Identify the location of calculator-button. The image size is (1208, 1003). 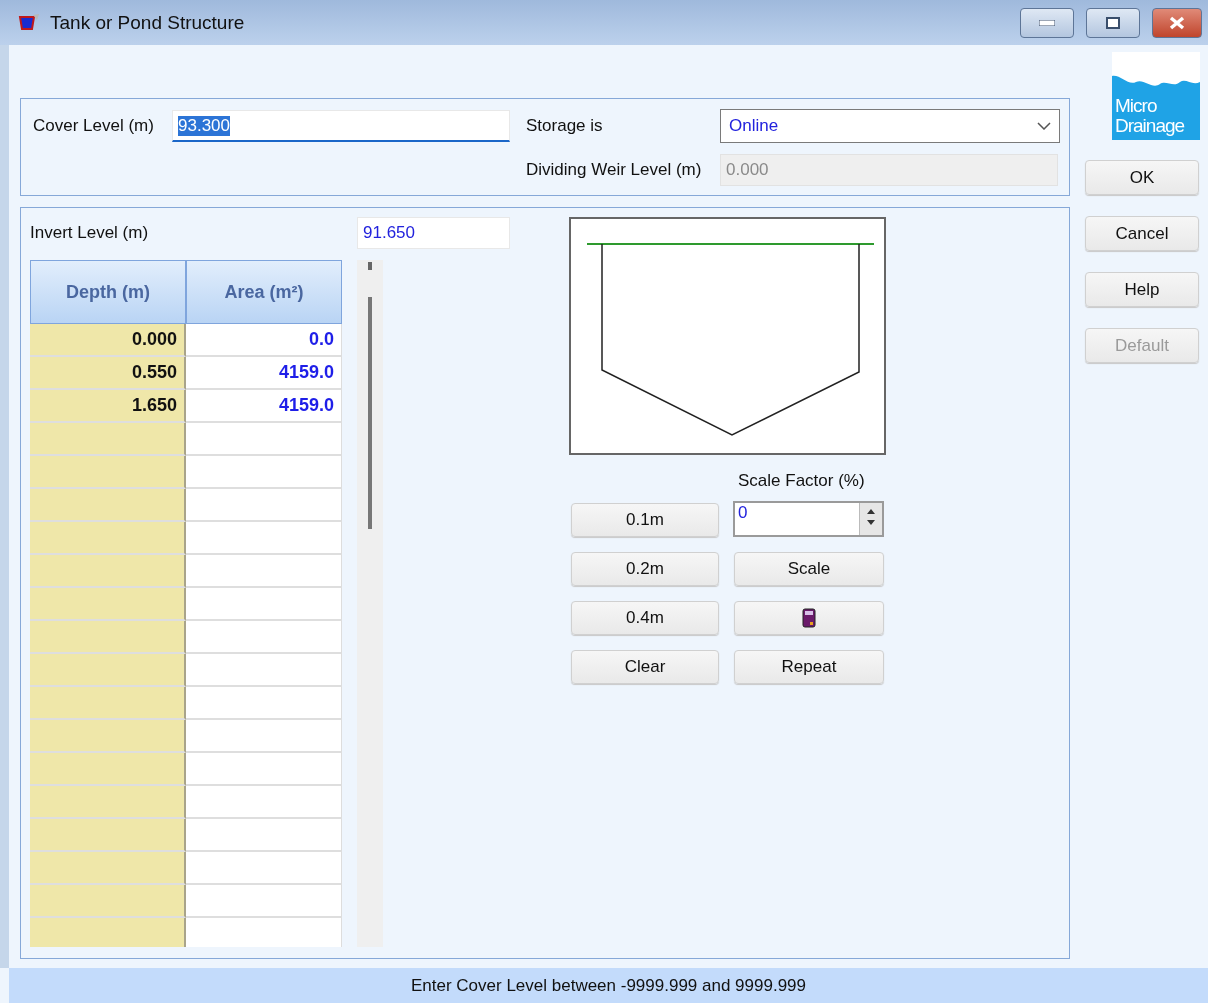
(809, 618).